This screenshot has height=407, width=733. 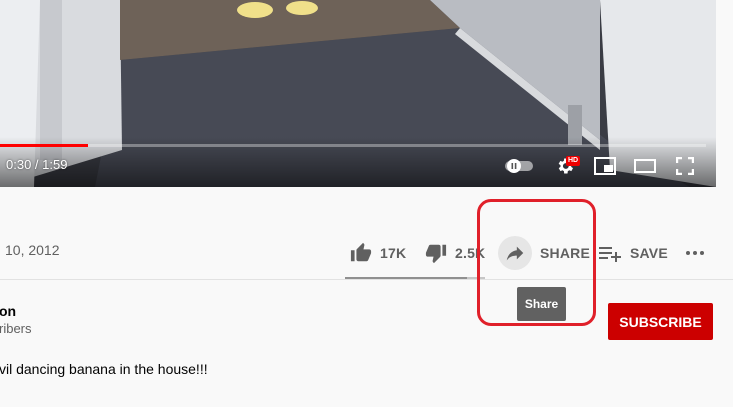 I want to click on like-count: 17K, so click(x=393, y=253).